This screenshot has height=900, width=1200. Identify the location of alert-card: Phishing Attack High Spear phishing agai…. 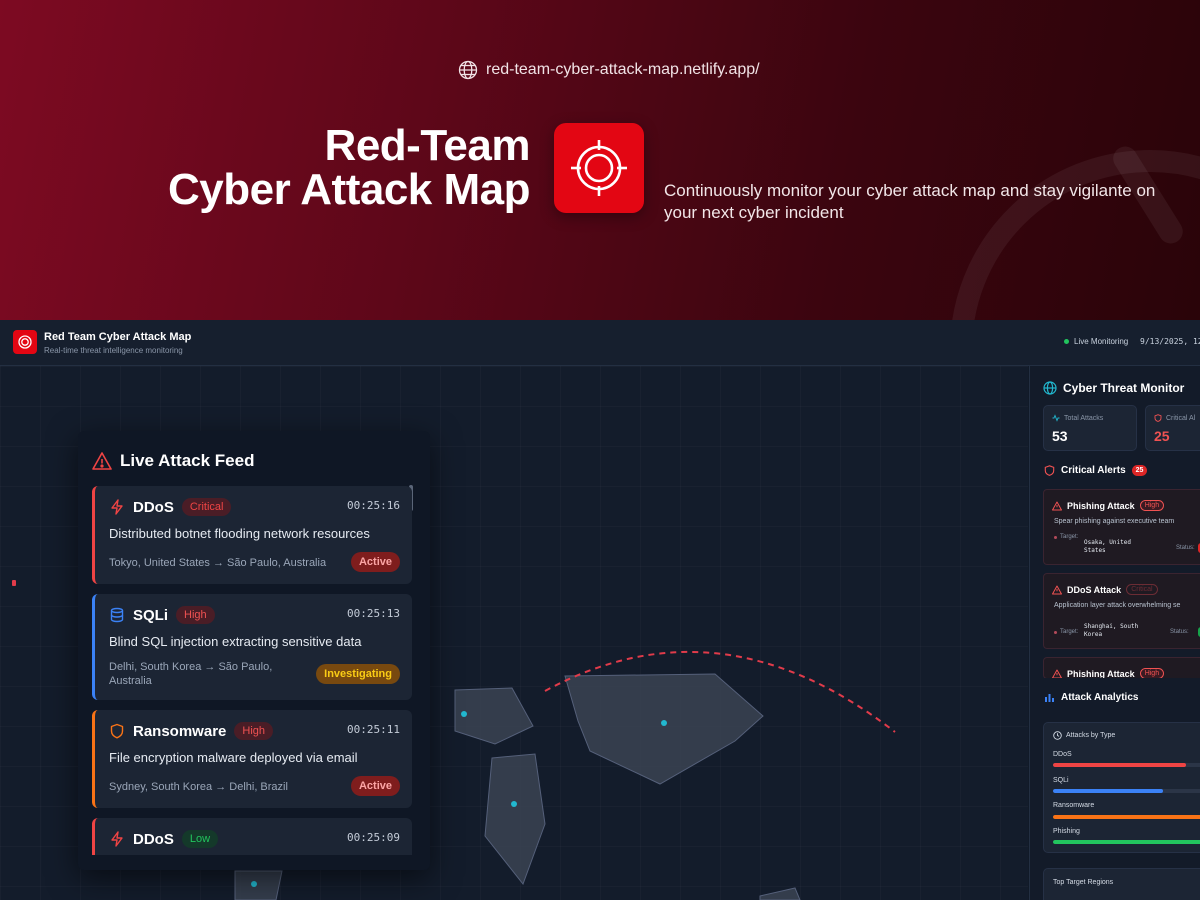
(1121, 527).